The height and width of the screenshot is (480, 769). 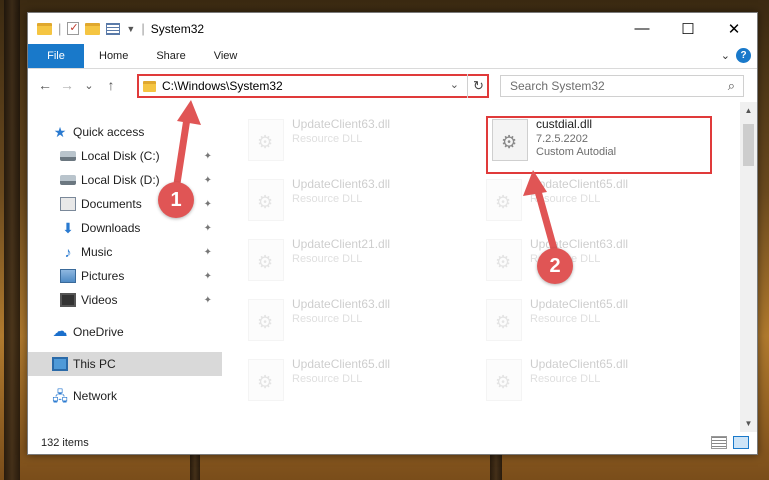 I want to click on search-placeholder: Search System32, so click(x=557, y=86).